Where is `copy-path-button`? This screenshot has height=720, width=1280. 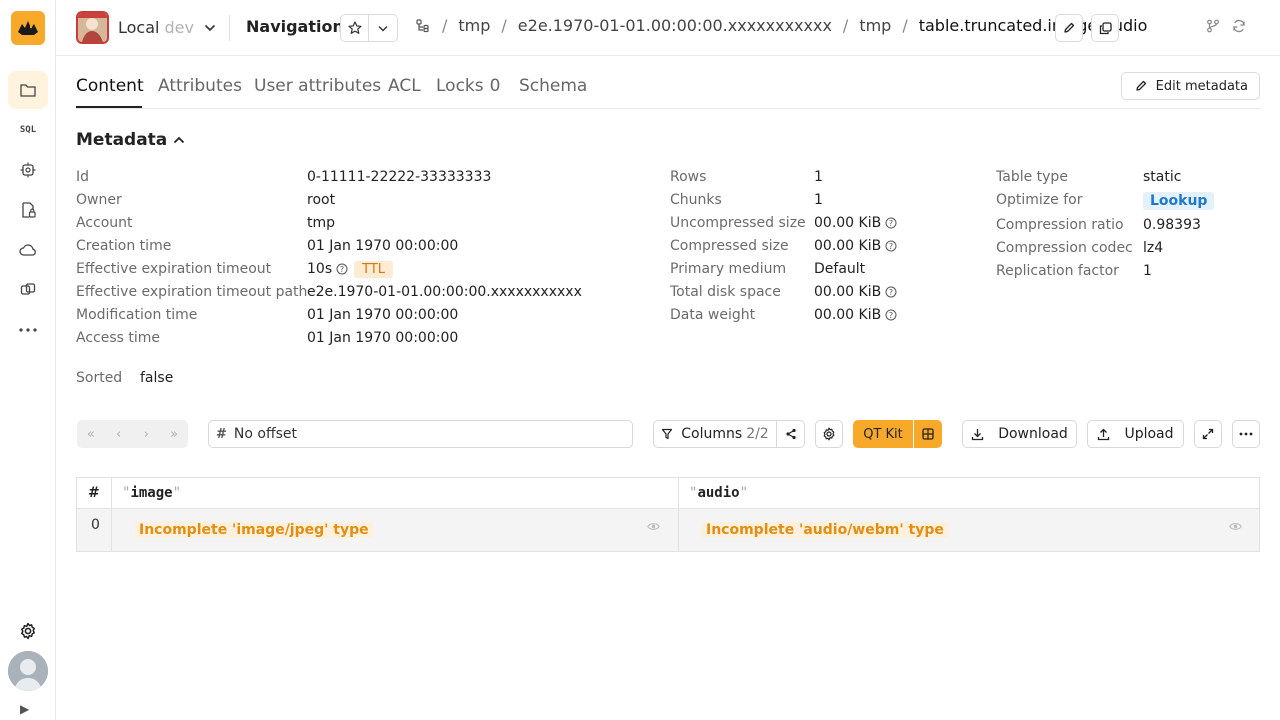
copy-path-button is located at coordinates (1105, 28).